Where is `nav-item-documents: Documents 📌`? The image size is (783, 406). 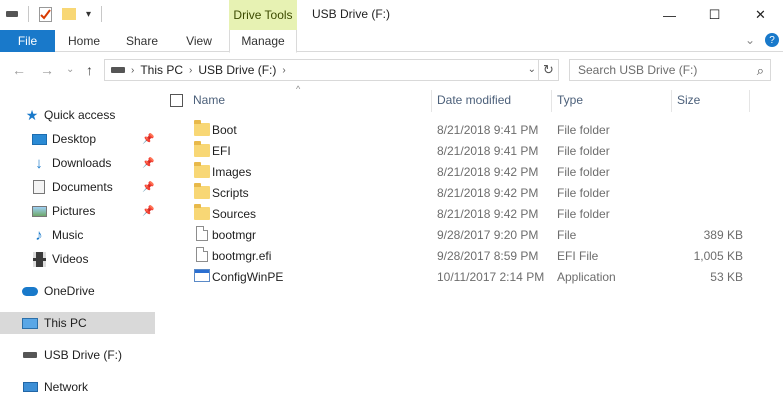
nav-item-documents: Documents 📌 is located at coordinates (77, 187).